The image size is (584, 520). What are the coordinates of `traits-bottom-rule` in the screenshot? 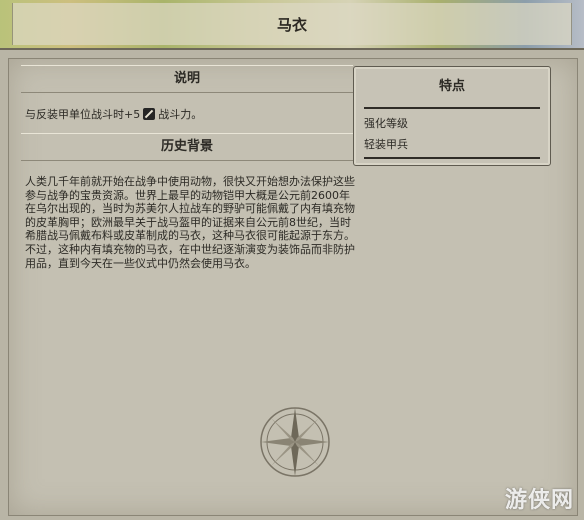 It's located at (452, 158).